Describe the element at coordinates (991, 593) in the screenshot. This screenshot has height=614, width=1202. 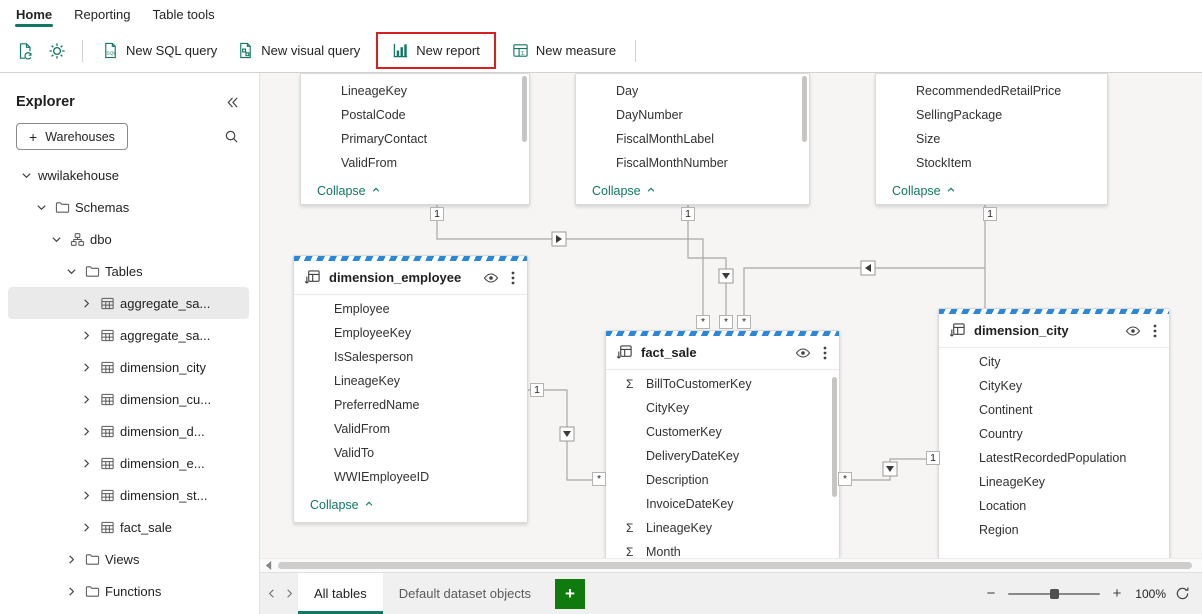
I see `zoom-out-button: −` at that location.